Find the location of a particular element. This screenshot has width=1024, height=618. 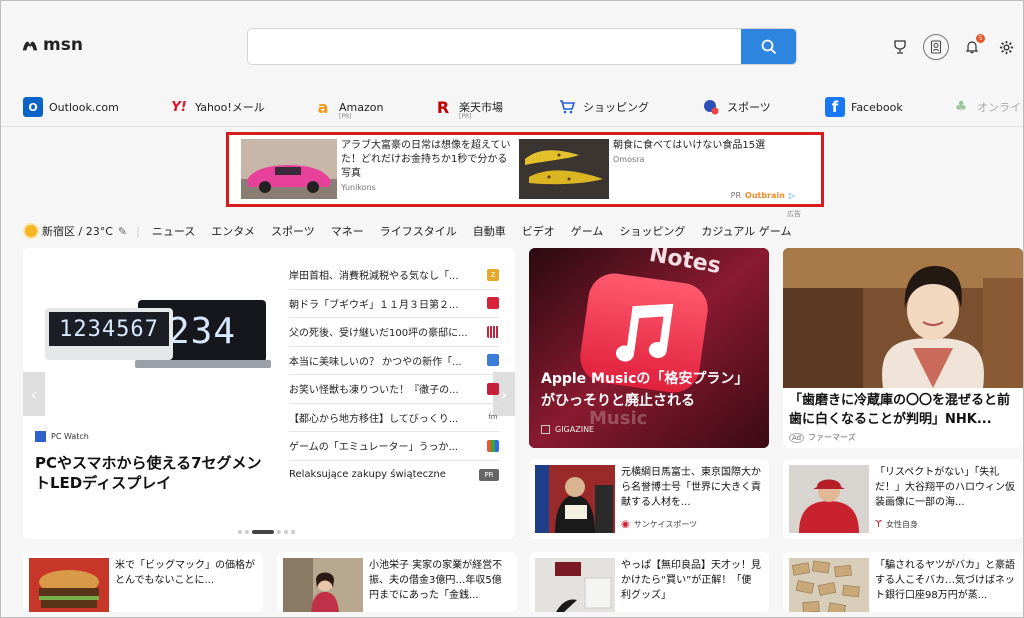

tab-sports: スポーツ is located at coordinates (293, 231).